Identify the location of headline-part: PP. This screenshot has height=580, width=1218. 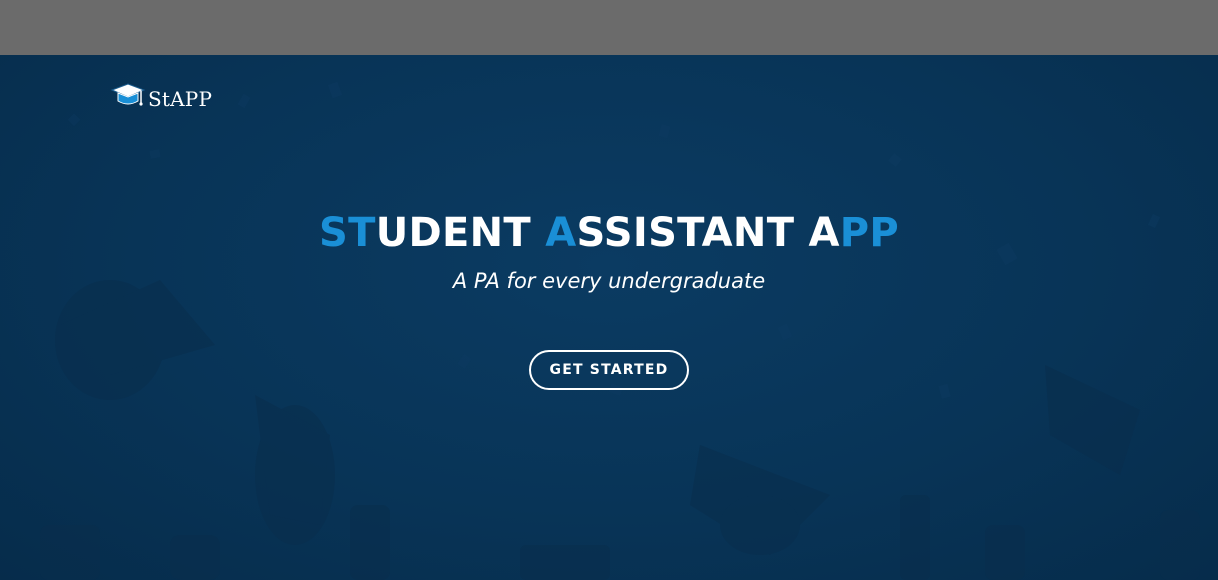
(869, 233).